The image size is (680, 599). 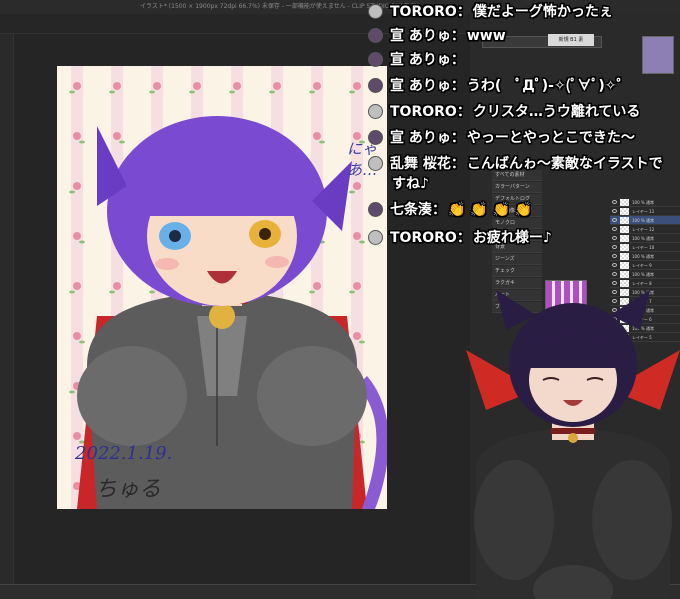 I want to click on material-tab: 新規 B1 素, so click(x=571, y=40).